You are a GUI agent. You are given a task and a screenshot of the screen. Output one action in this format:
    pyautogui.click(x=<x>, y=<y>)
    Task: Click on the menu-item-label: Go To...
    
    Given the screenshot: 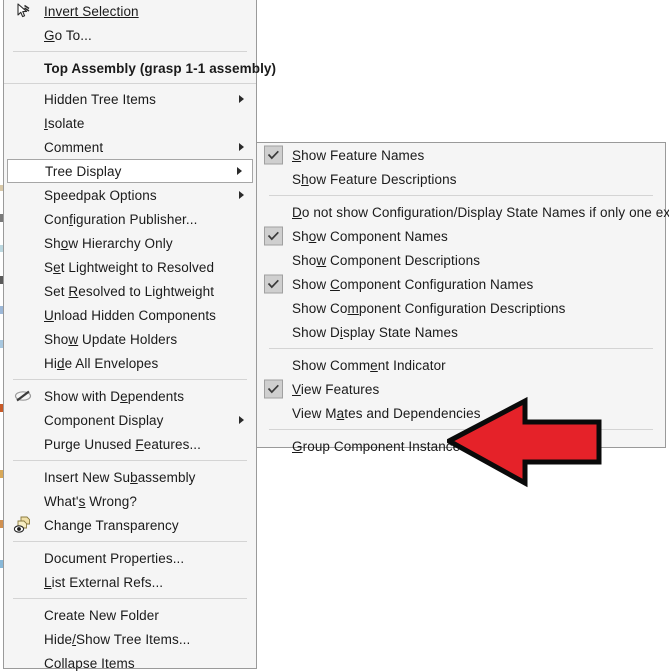 What is the action you would take?
    pyautogui.click(x=68, y=35)
    